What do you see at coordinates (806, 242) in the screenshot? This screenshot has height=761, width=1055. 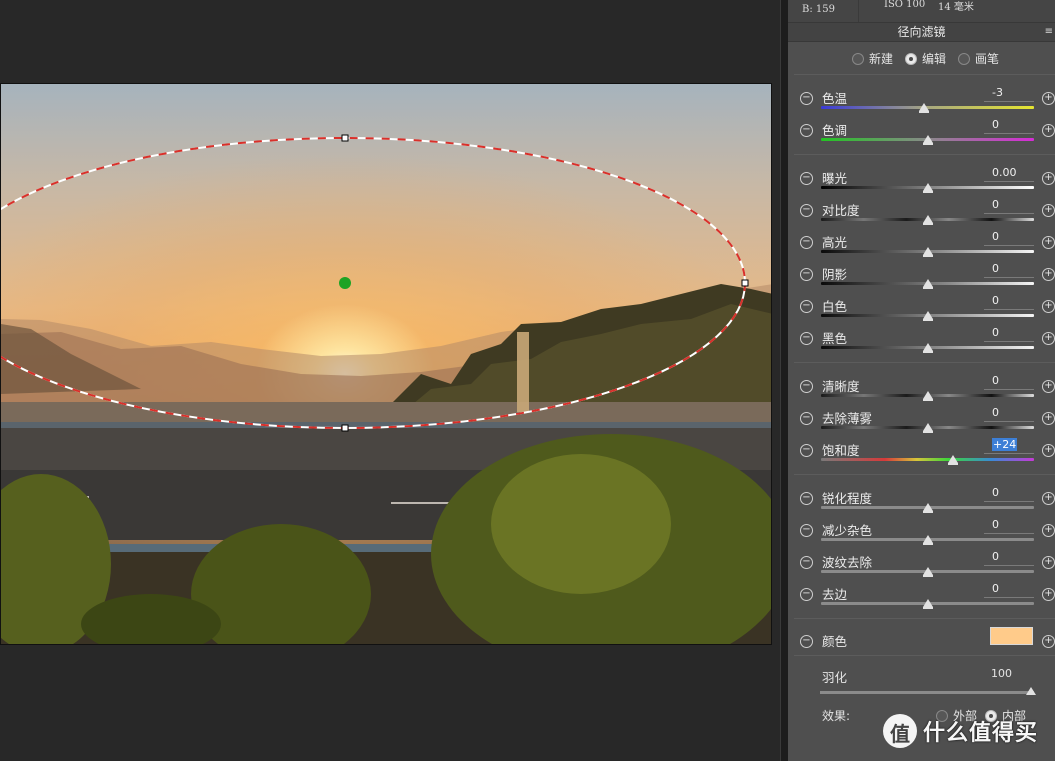 I see `decrease-highlights-icon: −` at bounding box center [806, 242].